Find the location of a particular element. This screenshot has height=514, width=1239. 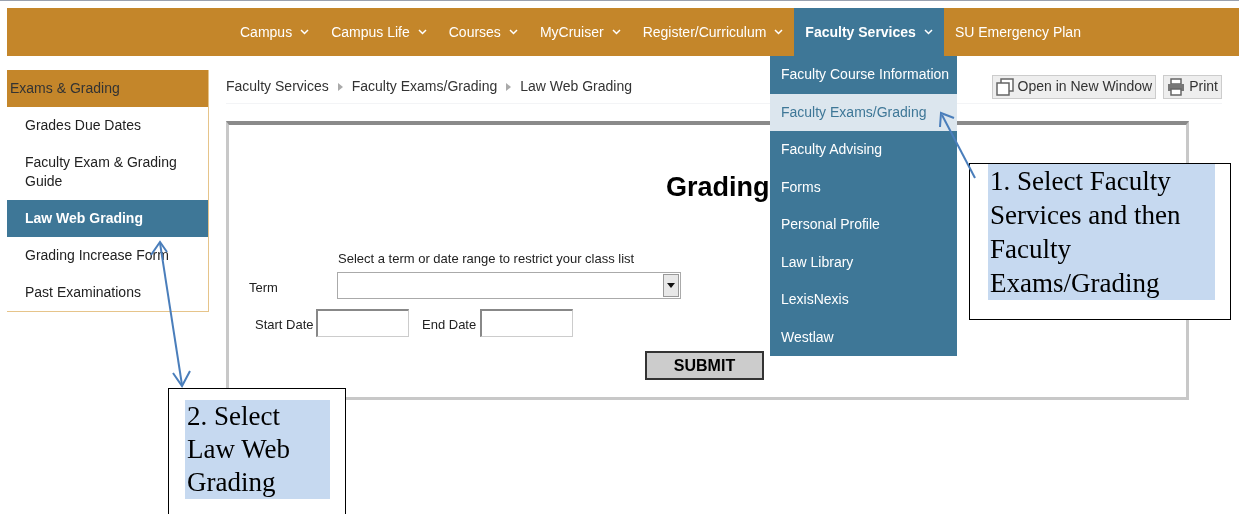

windows-icon is located at coordinates (1004, 86).